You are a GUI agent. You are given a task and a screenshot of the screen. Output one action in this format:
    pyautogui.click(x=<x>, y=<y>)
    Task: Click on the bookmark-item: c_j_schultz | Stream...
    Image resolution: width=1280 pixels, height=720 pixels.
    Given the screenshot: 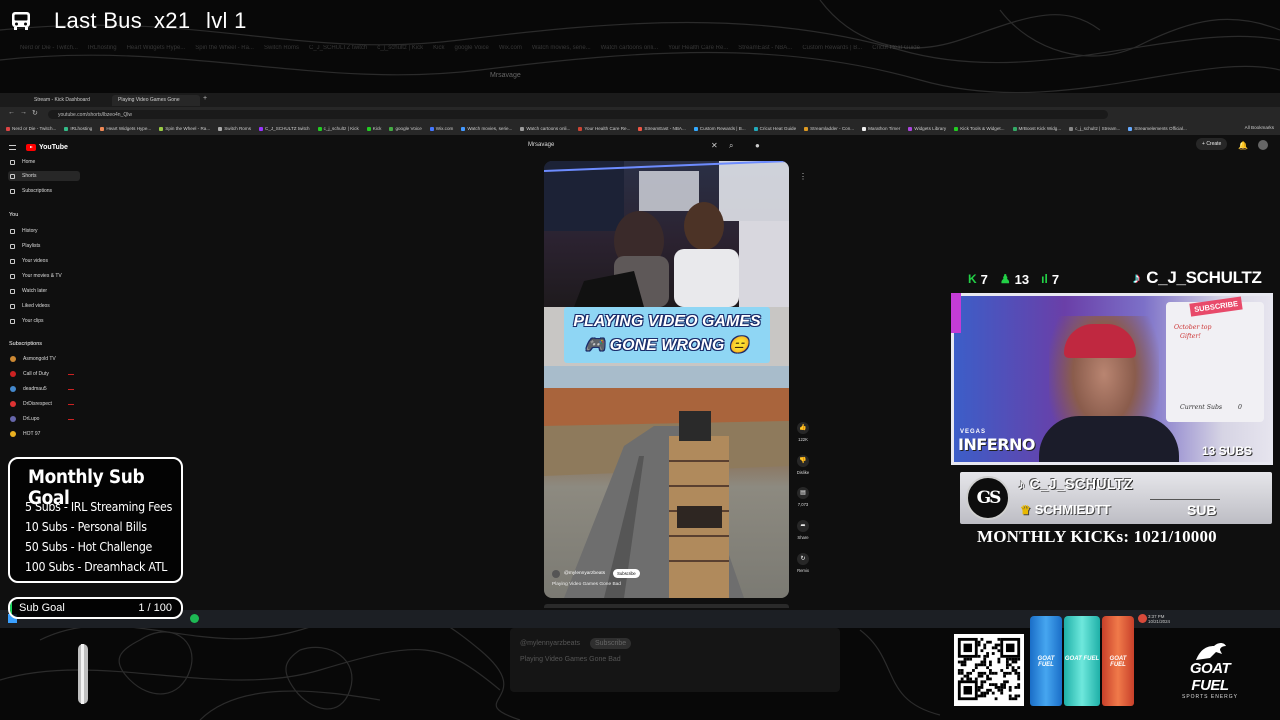 What is the action you would take?
    pyautogui.click(x=1094, y=128)
    